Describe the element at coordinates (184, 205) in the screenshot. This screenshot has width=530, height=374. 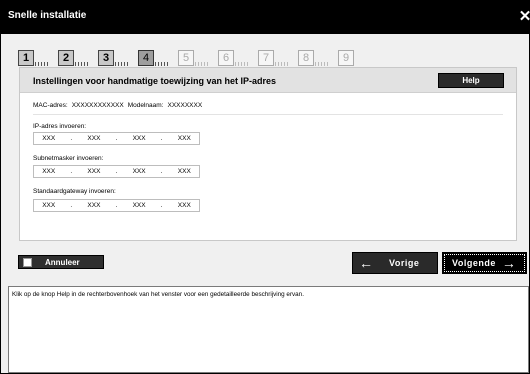
I see `gateway-octet-4: XXX` at that location.